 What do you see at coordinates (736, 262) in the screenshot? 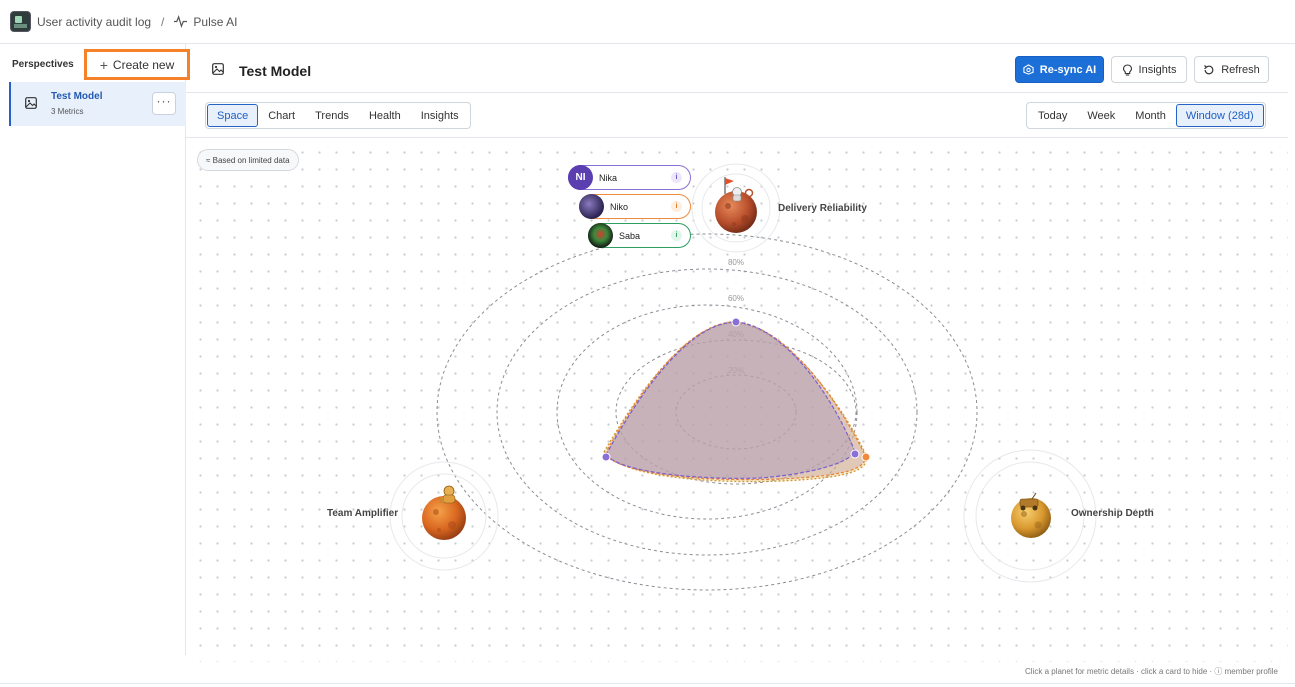
I see `ring-label-80: 80%` at bounding box center [736, 262].